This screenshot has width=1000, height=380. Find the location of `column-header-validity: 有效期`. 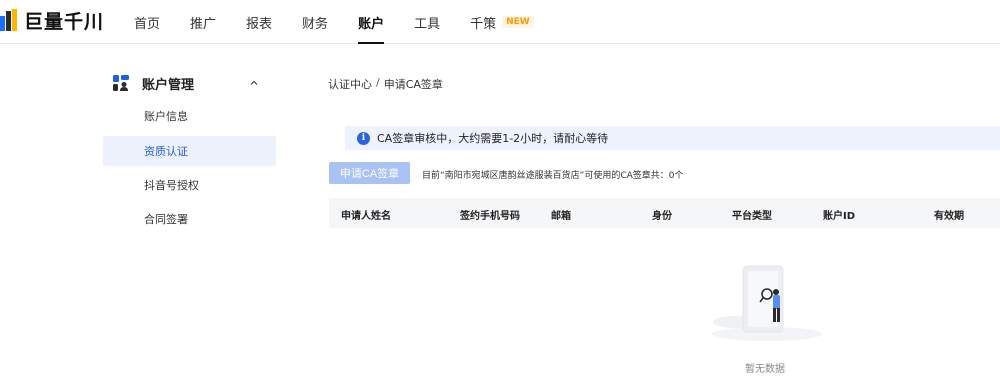

column-header-validity: 有效期 is located at coordinates (949, 216).